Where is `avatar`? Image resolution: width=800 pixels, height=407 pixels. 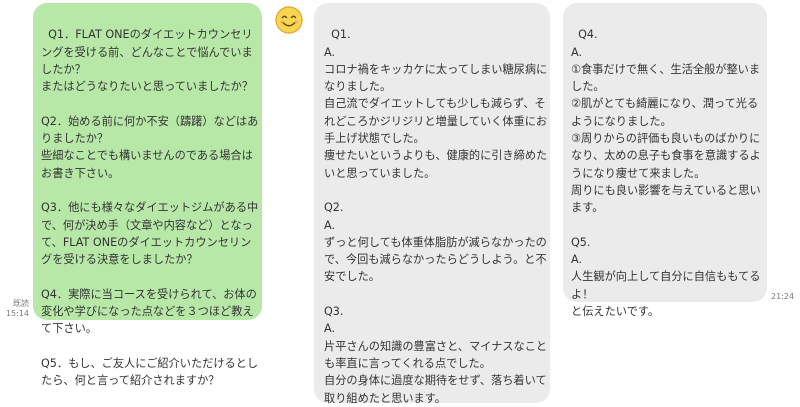 avatar is located at coordinates (289, 20).